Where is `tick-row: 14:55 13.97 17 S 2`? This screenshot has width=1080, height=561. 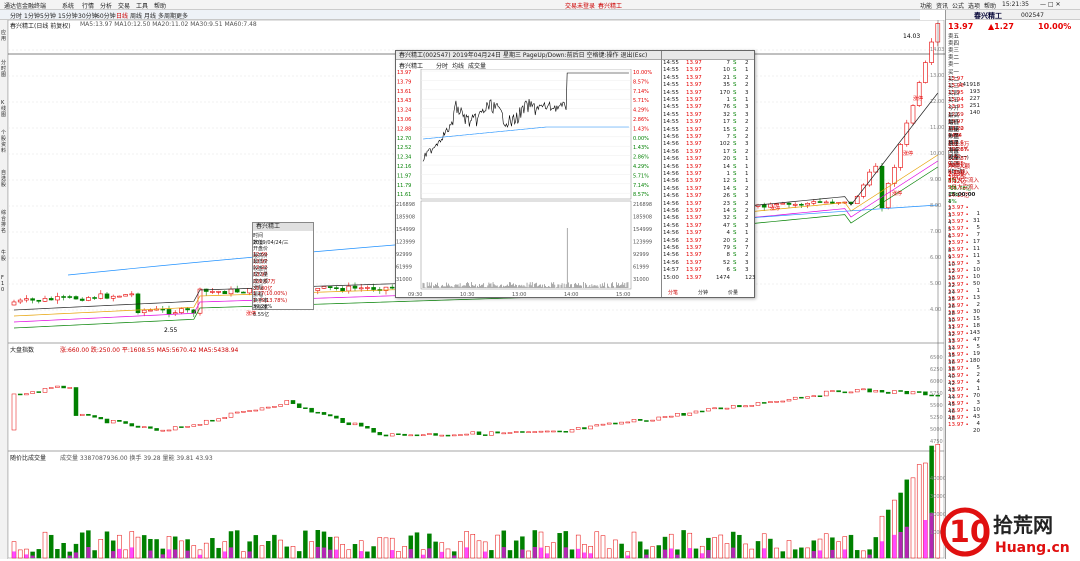
tick-row: 14:55 13.97 17 S 2 is located at coordinates (708, 122).